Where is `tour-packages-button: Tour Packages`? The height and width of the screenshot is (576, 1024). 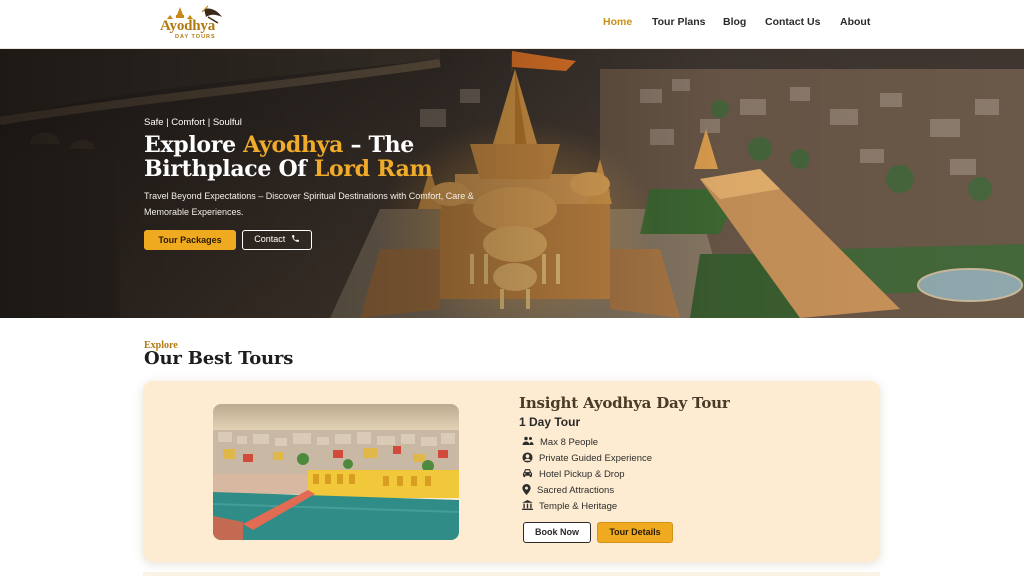
tour-packages-button: Tour Packages is located at coordinates (190, 240).